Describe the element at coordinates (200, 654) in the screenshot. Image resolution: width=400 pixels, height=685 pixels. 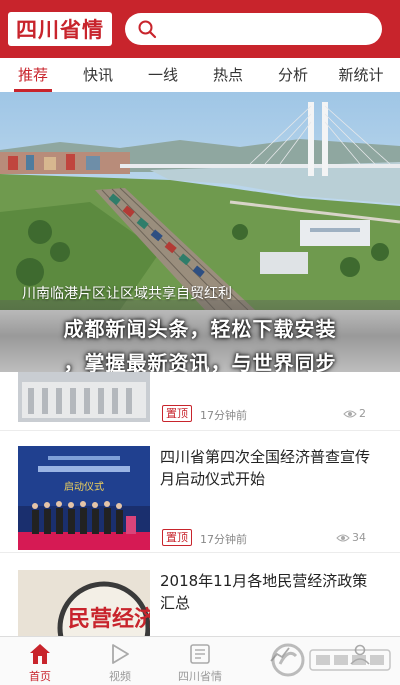
I see `newspaper-icon` at that location.